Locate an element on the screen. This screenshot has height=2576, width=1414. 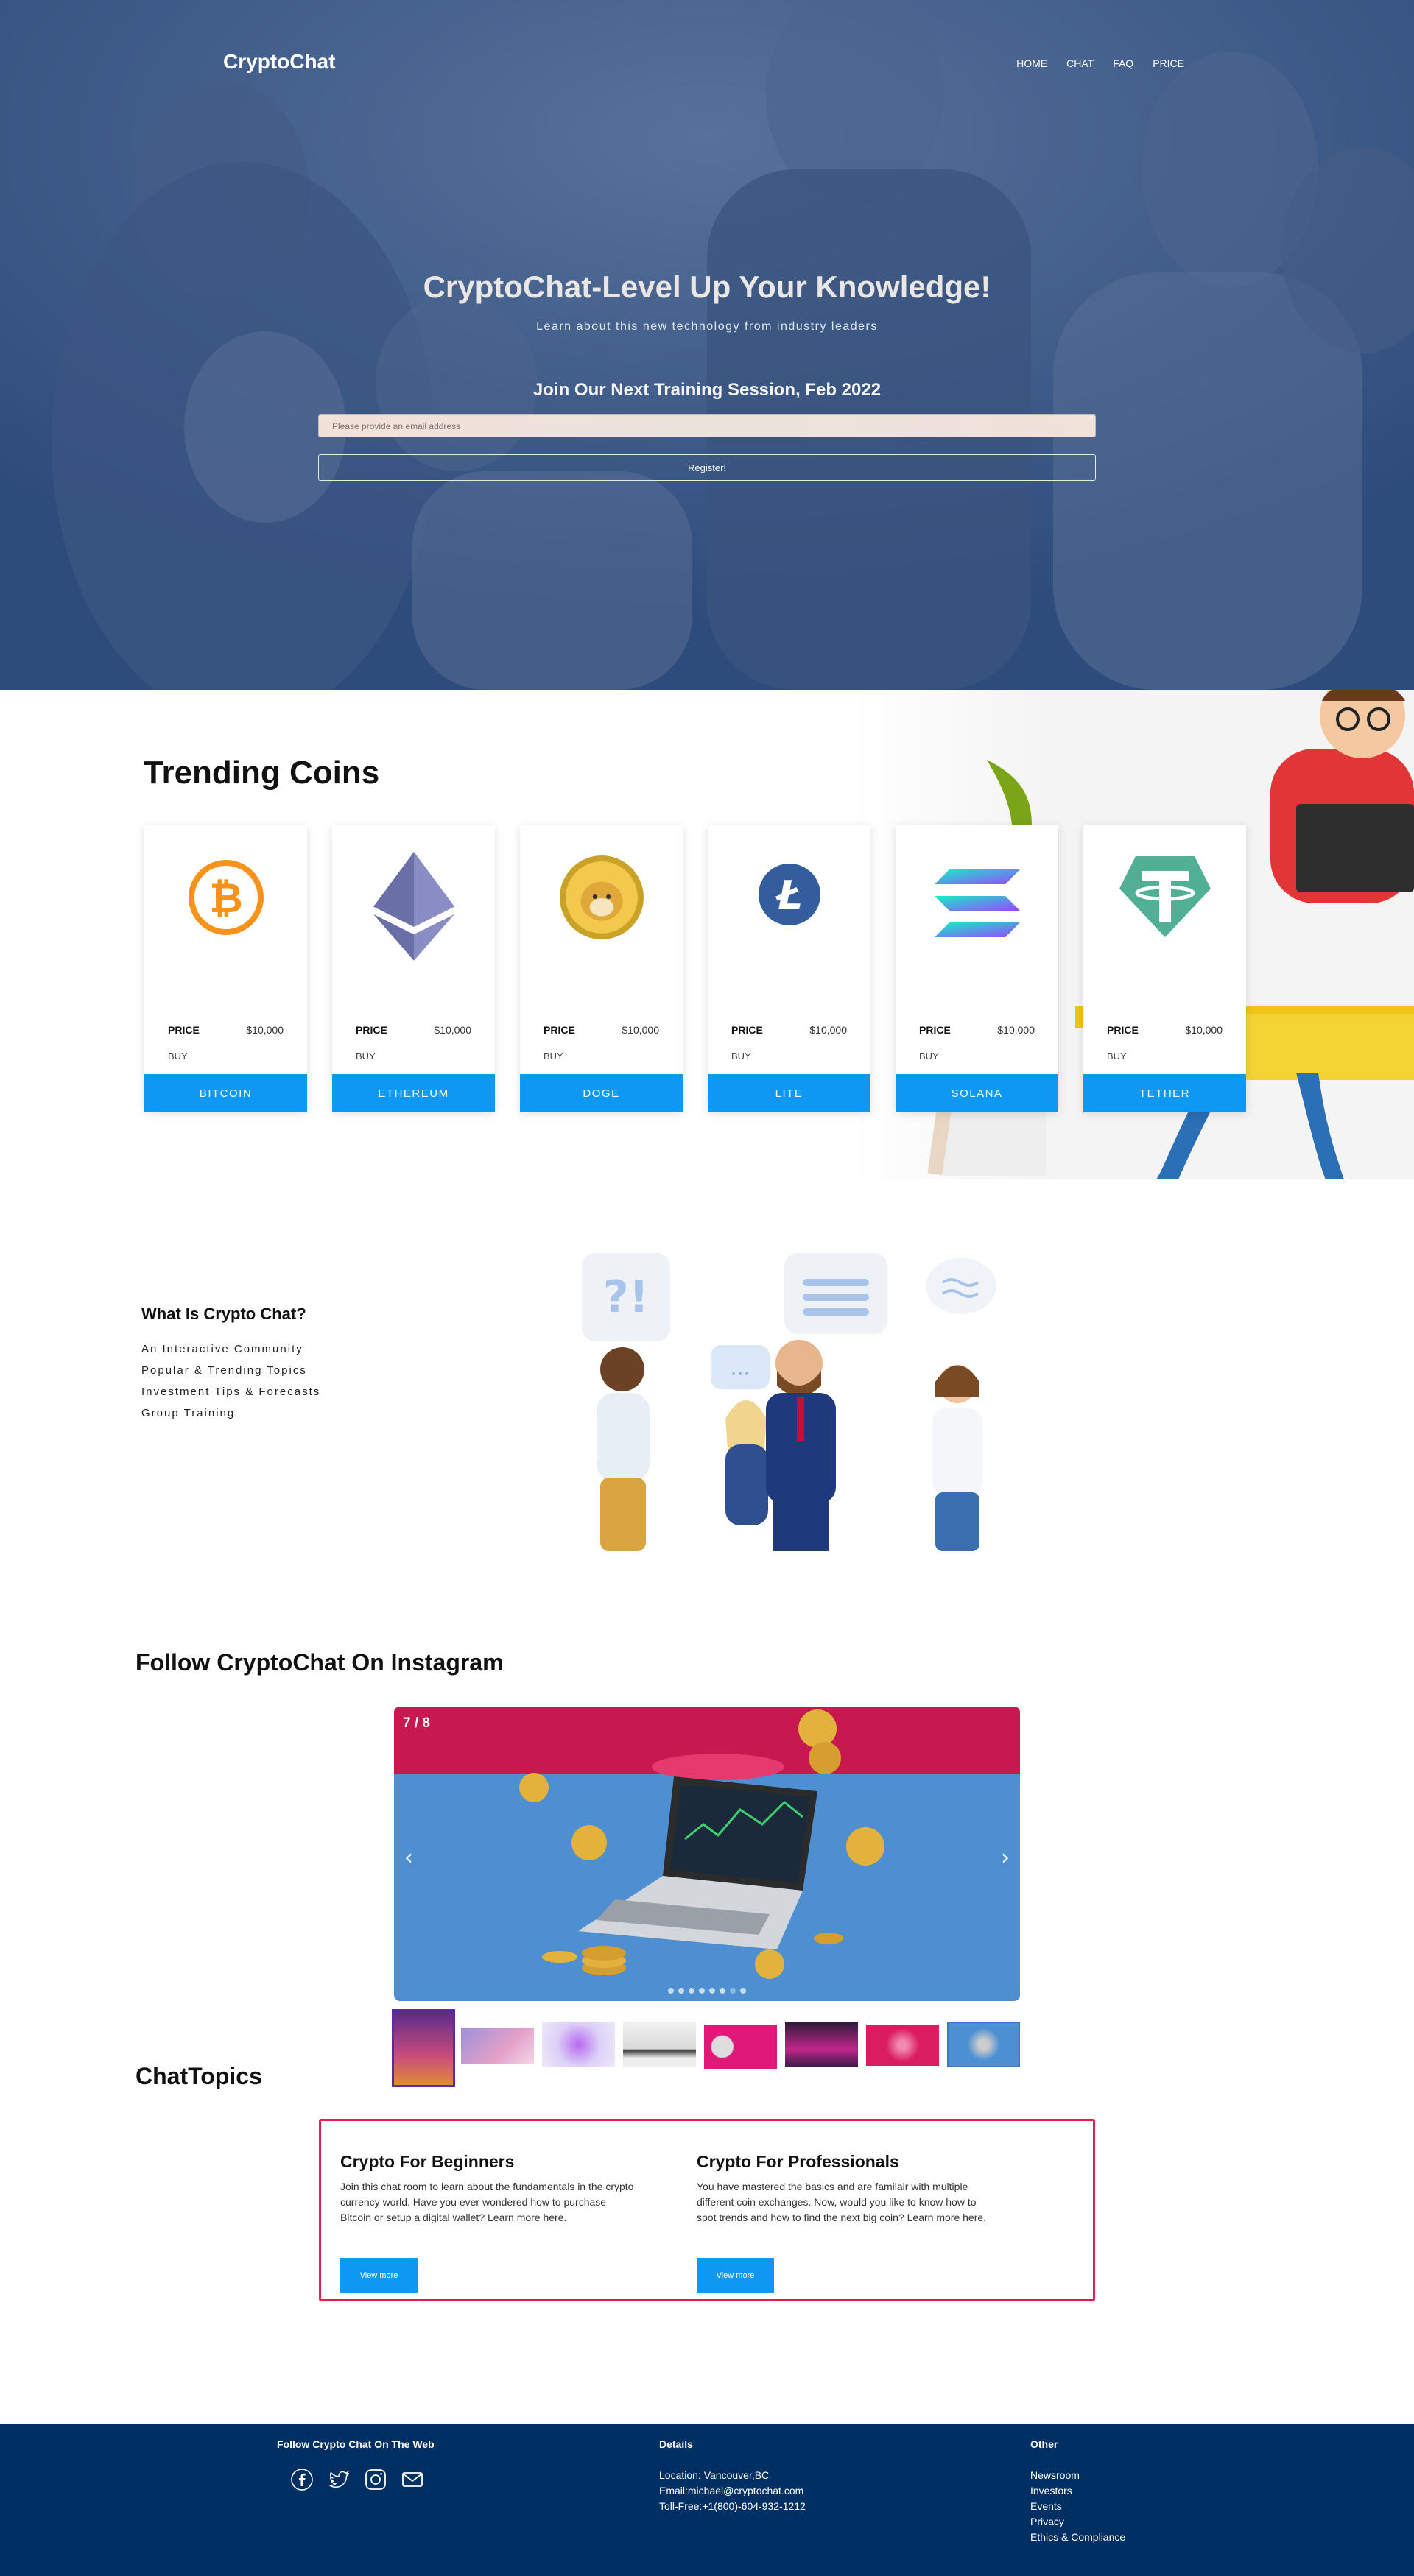
footer-location: Location: Vancouver,BC is located at coordinates (714, 2475).